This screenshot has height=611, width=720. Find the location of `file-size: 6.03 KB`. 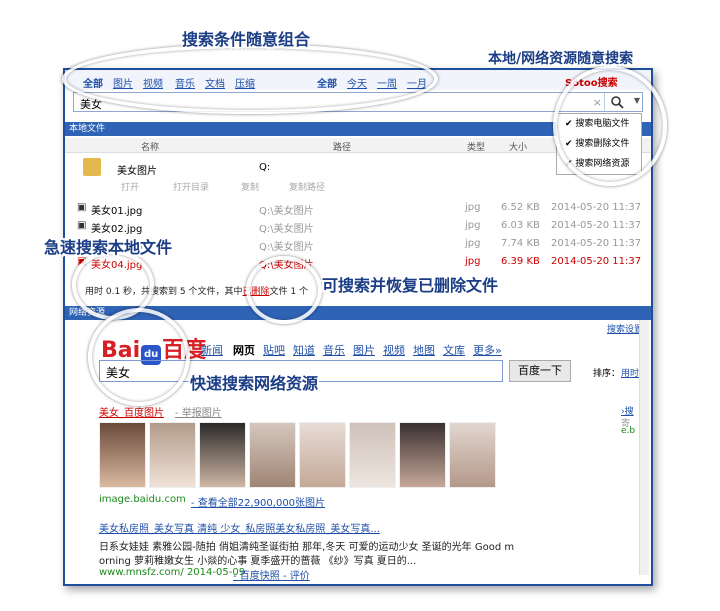

file-size: 6.03 KB is located at coordinates (520, 225).